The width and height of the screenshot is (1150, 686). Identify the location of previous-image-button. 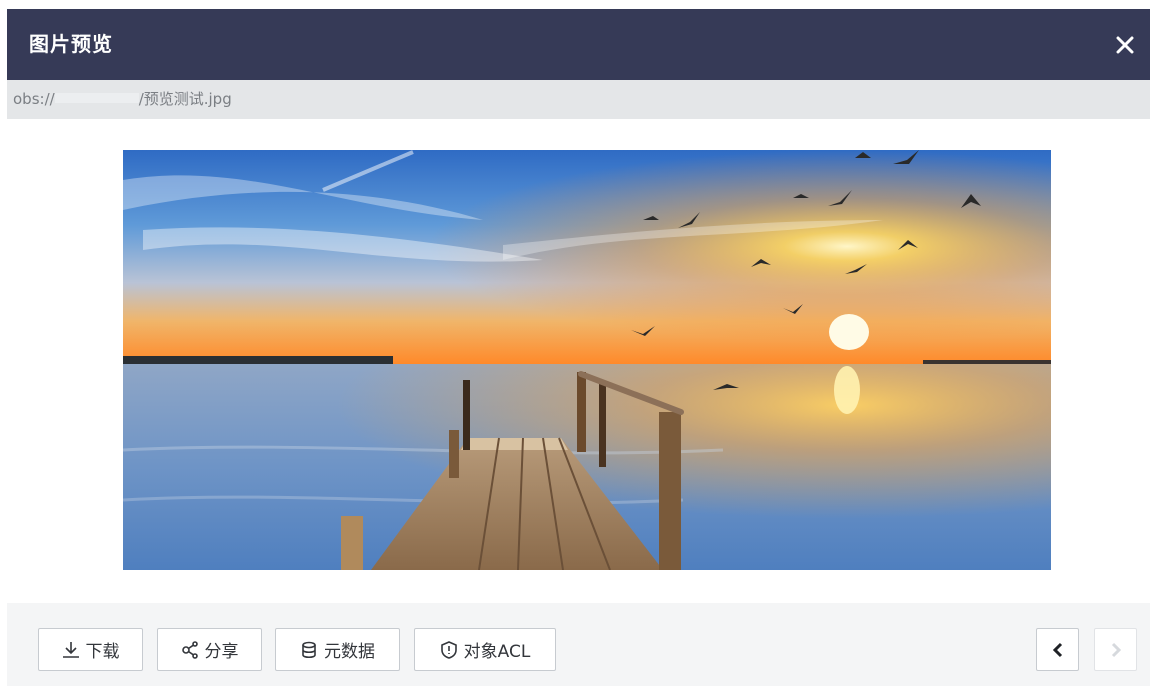
(1057, 649).